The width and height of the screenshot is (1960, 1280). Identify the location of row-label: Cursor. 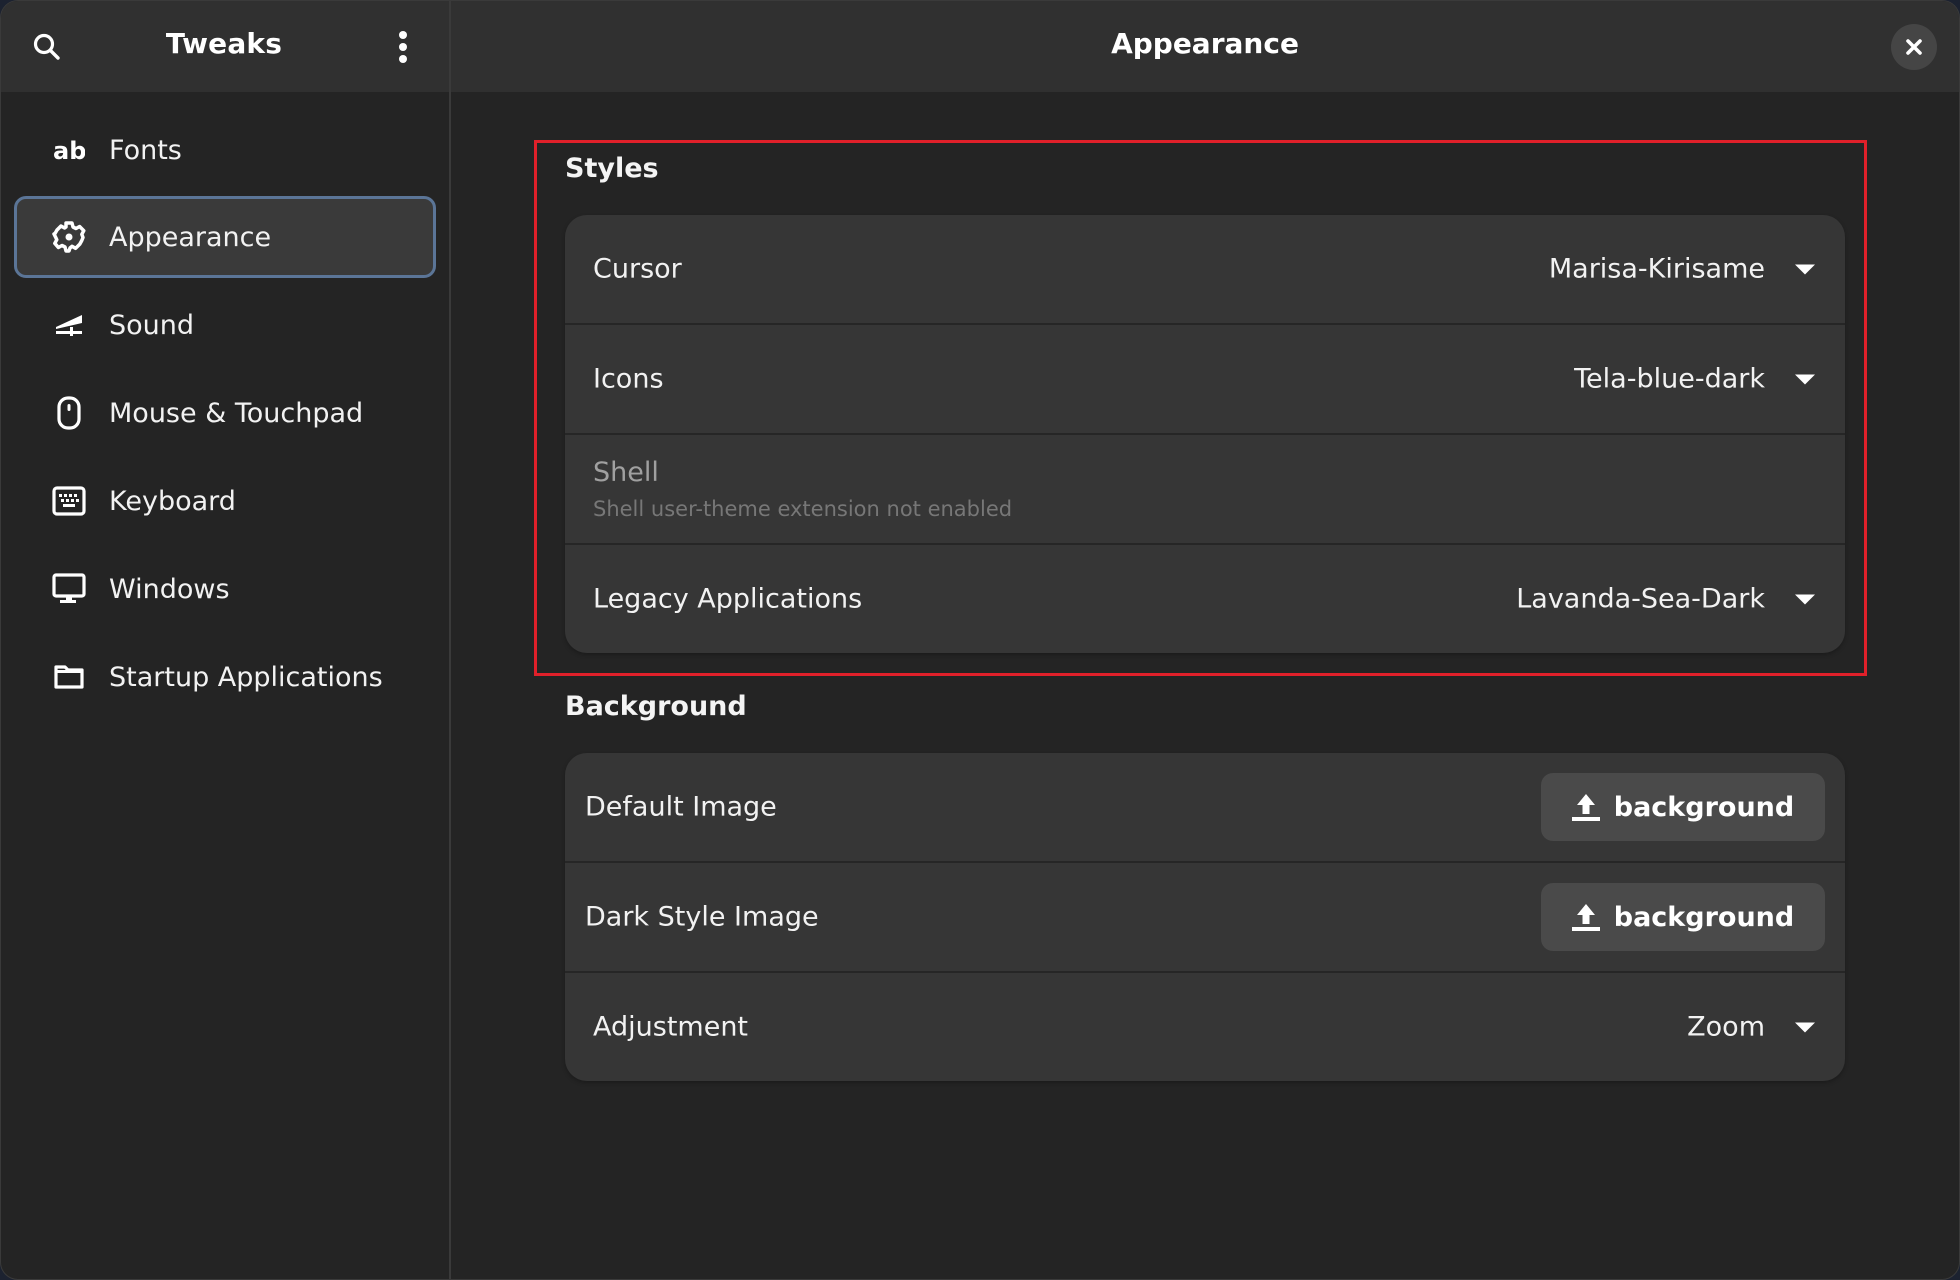
(637, 269).